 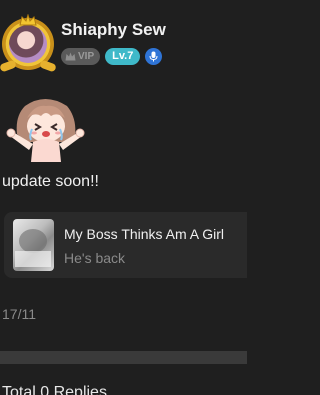 What do you see at coordinates (123, 357) in the screenshot?
I see `section-divider` at bounding box center [123, 357].